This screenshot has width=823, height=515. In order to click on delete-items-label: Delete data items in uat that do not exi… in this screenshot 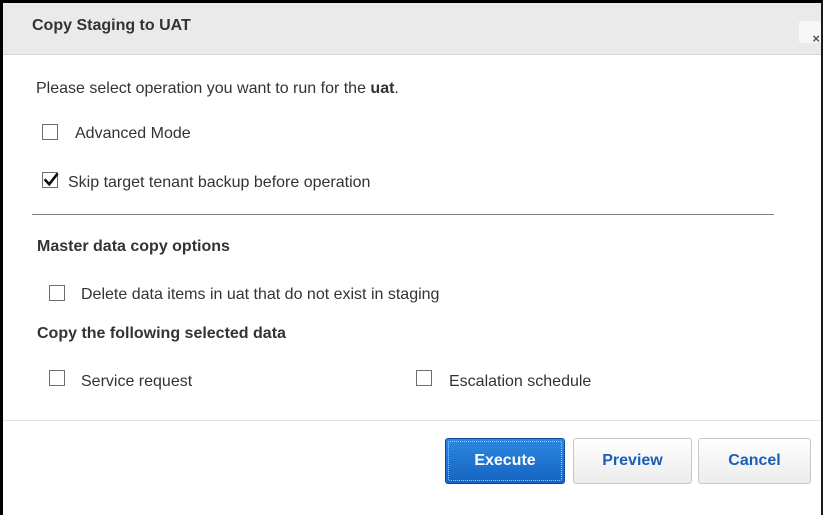, I will do `click(260, 295)`.